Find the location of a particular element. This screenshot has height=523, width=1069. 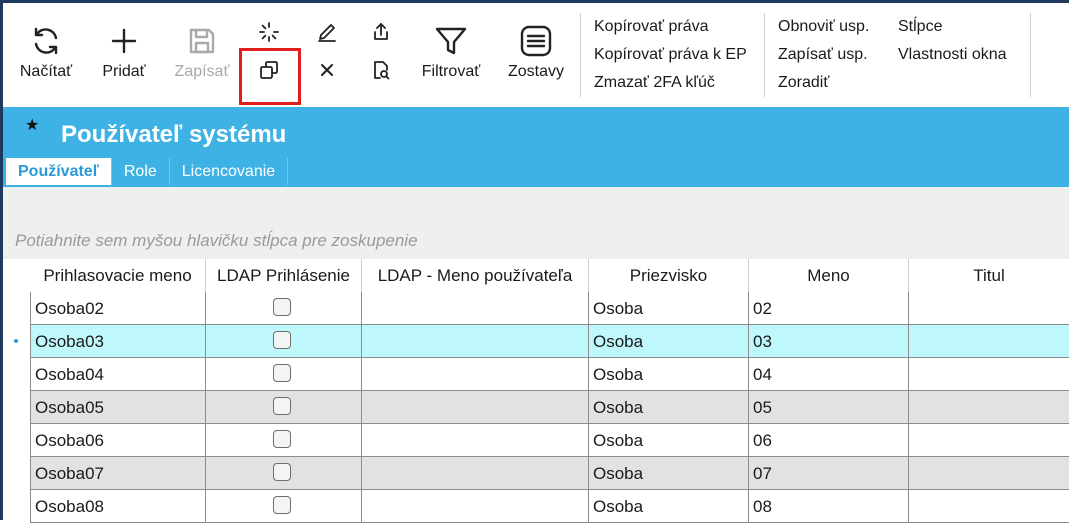

table-row: Osoba04 Osoba 04 is located at coordinates (536, 374).